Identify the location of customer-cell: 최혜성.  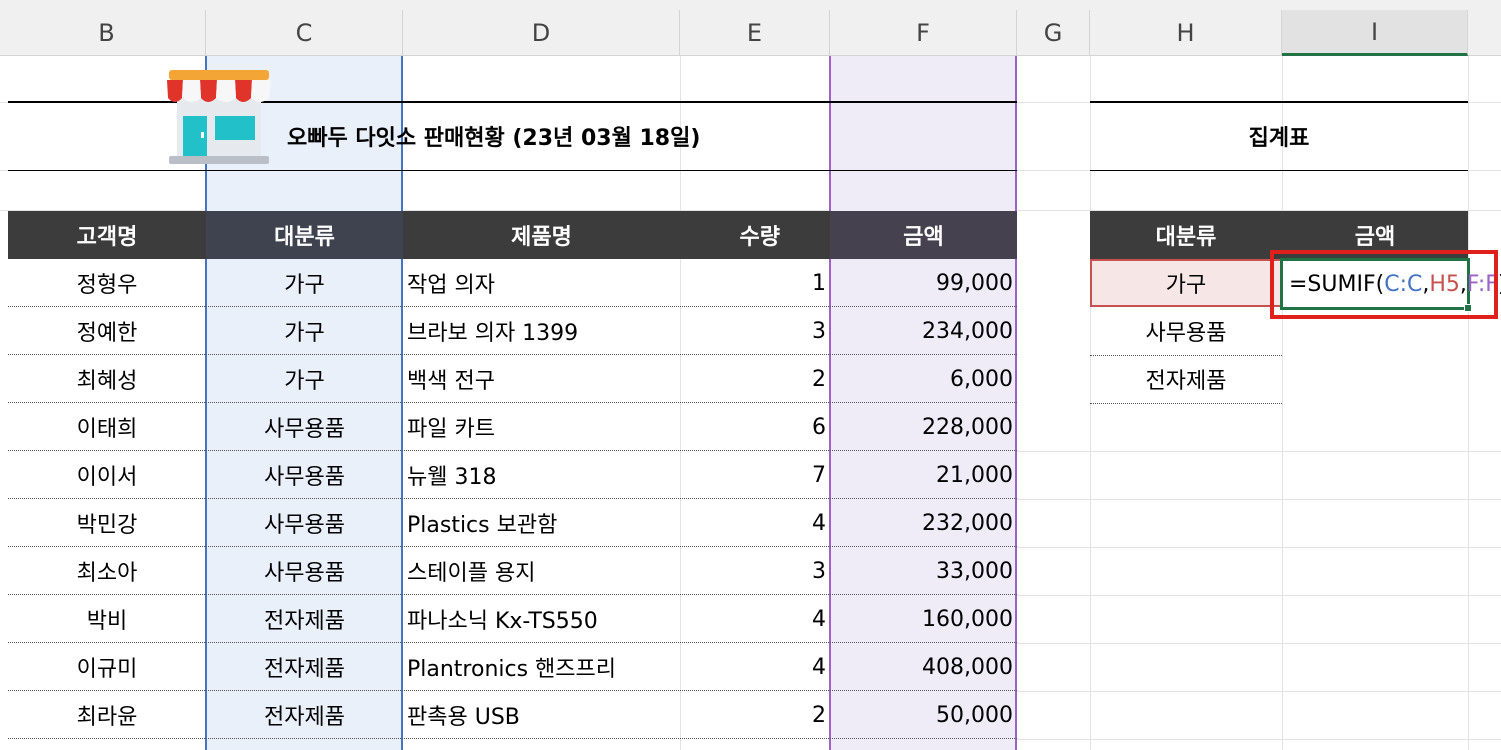
(107, 379).